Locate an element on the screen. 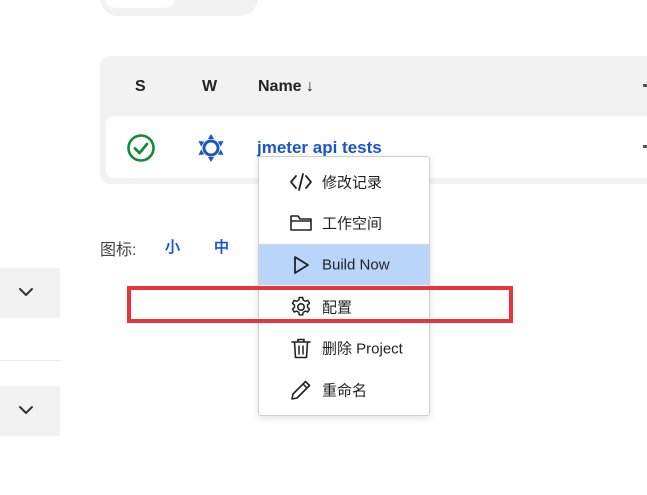 Image resolution: width=647 pixels, height=495 pixels. column-header-status: S is located at coordinates (140, 87).